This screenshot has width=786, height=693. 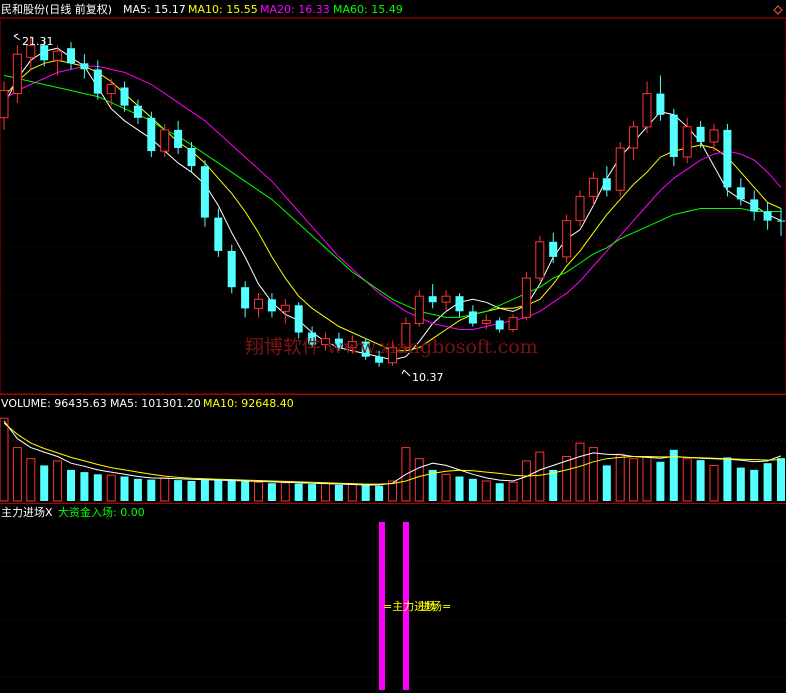 What do you see at coordinates (392, 459) in the screenshot?
I see `volume-bars` at bounding box center [392, 459].